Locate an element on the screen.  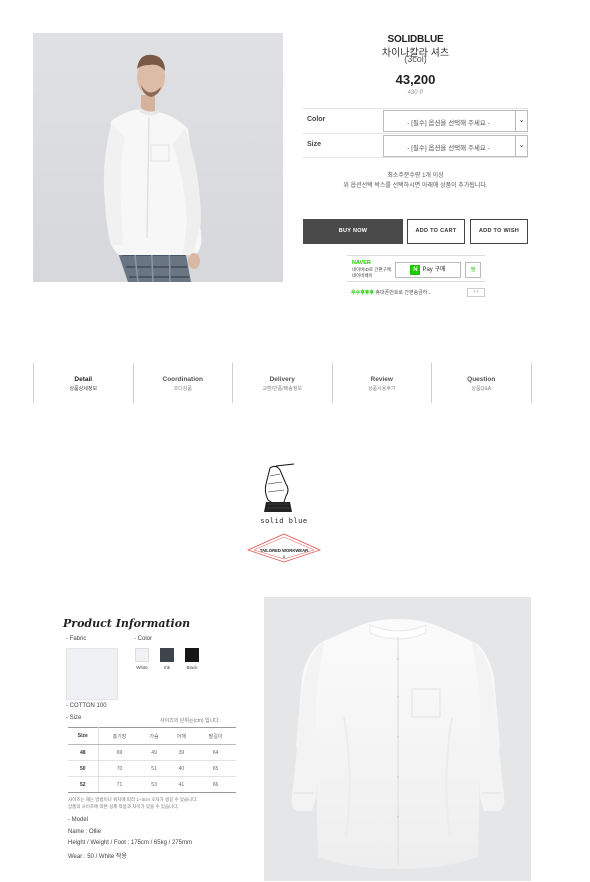
model-label: - Model is located at coordinates (78, 820).